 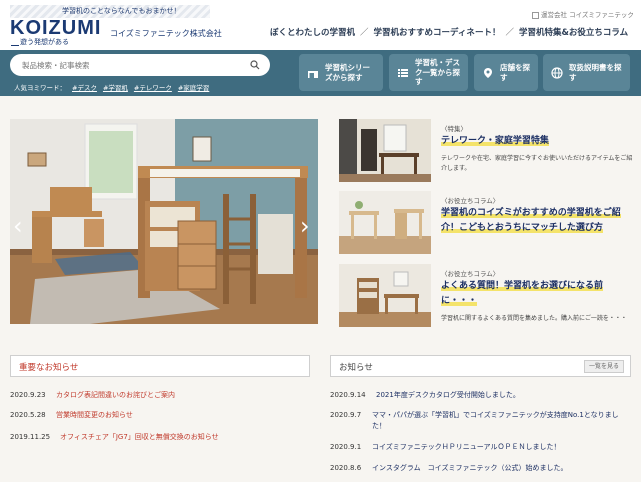 I want to click on slider-next-arrow: ›, so click(x=305, y=226).